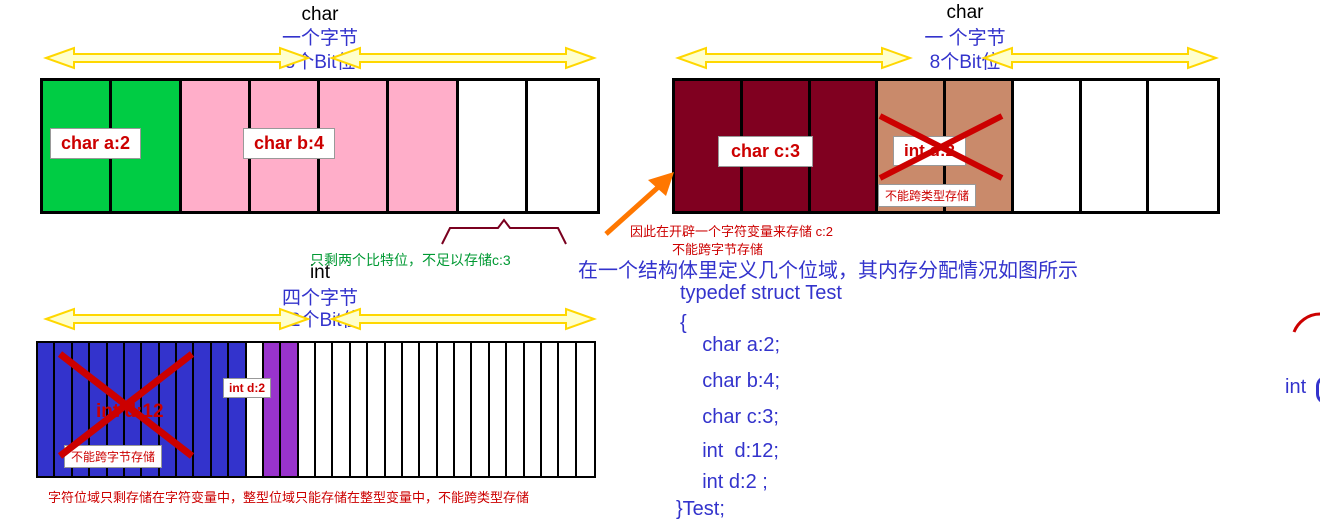  What do you see at coordinates (941, 147) in the screenshot?
I see `char2-field-d-cross-icon` at bounding box center [941, 147].